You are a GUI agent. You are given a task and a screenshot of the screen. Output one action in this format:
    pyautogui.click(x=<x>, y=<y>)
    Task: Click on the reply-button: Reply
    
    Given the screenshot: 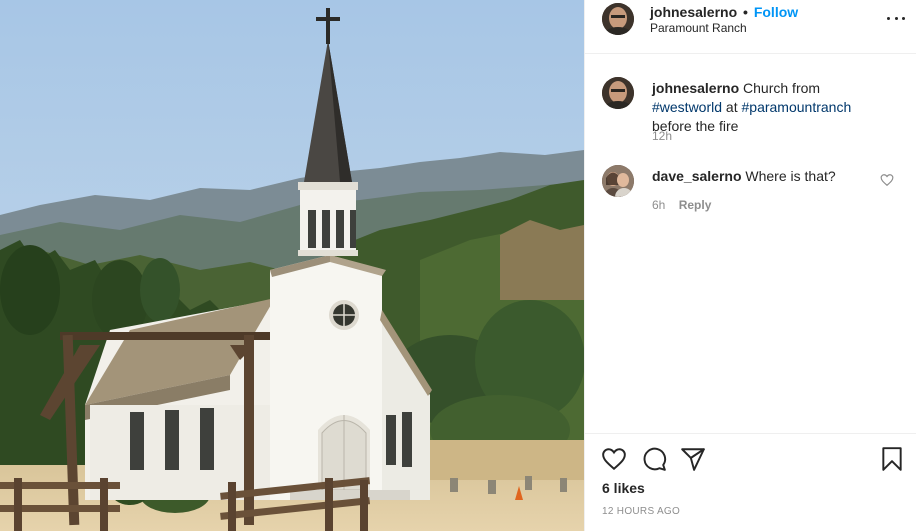 What is the action you would take?
    pyautogui.click(x=695, y=205)
    